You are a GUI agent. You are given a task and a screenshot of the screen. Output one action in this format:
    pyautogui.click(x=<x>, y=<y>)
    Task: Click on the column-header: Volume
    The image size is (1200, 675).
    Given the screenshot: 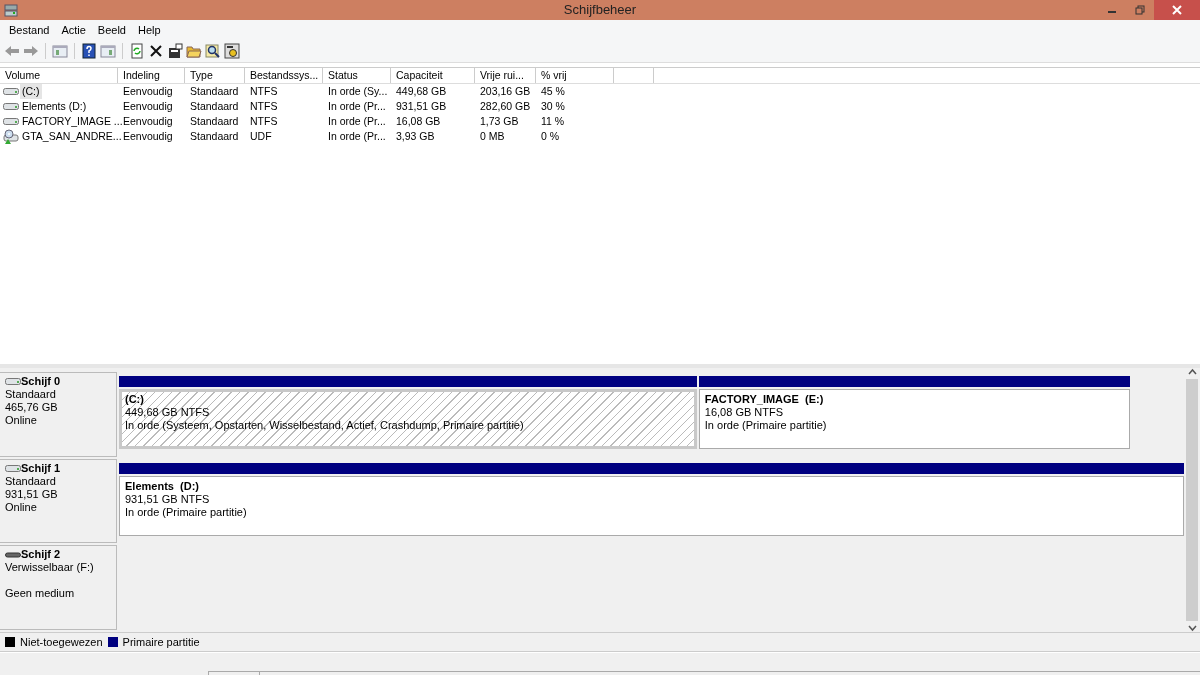 What is the action you would take?
    pyautogui.click(x=59, y=75)
    